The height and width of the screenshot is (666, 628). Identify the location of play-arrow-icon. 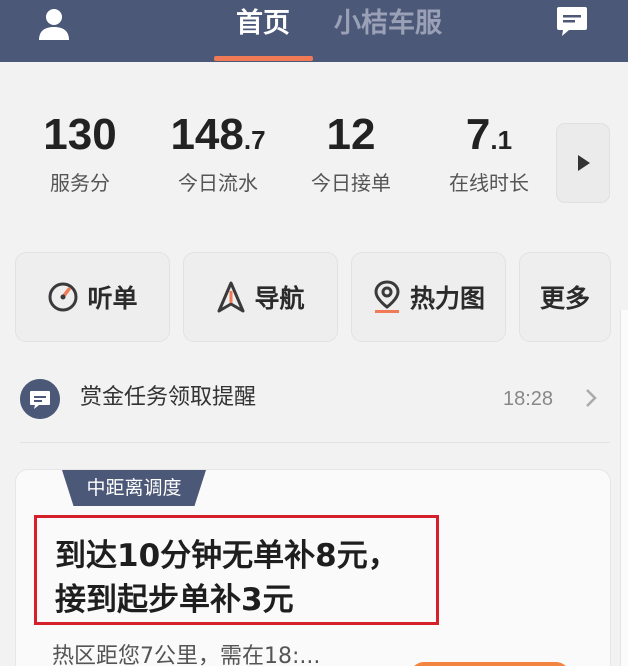
(584, 163).